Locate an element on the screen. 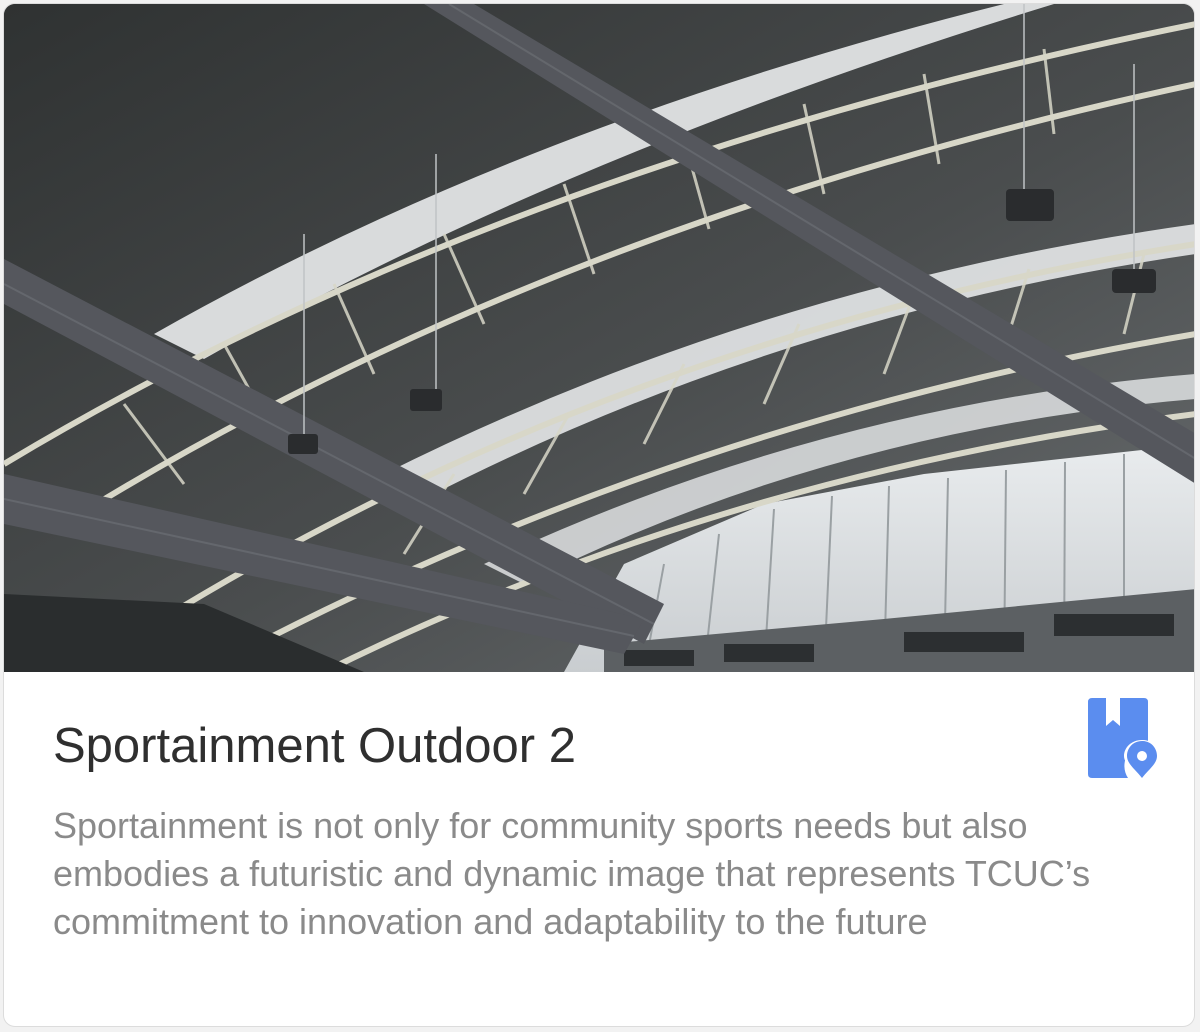 The width and height of the screenshot is (1200, 1032). bookmark-location-button is located at coordinates (1124, 740).